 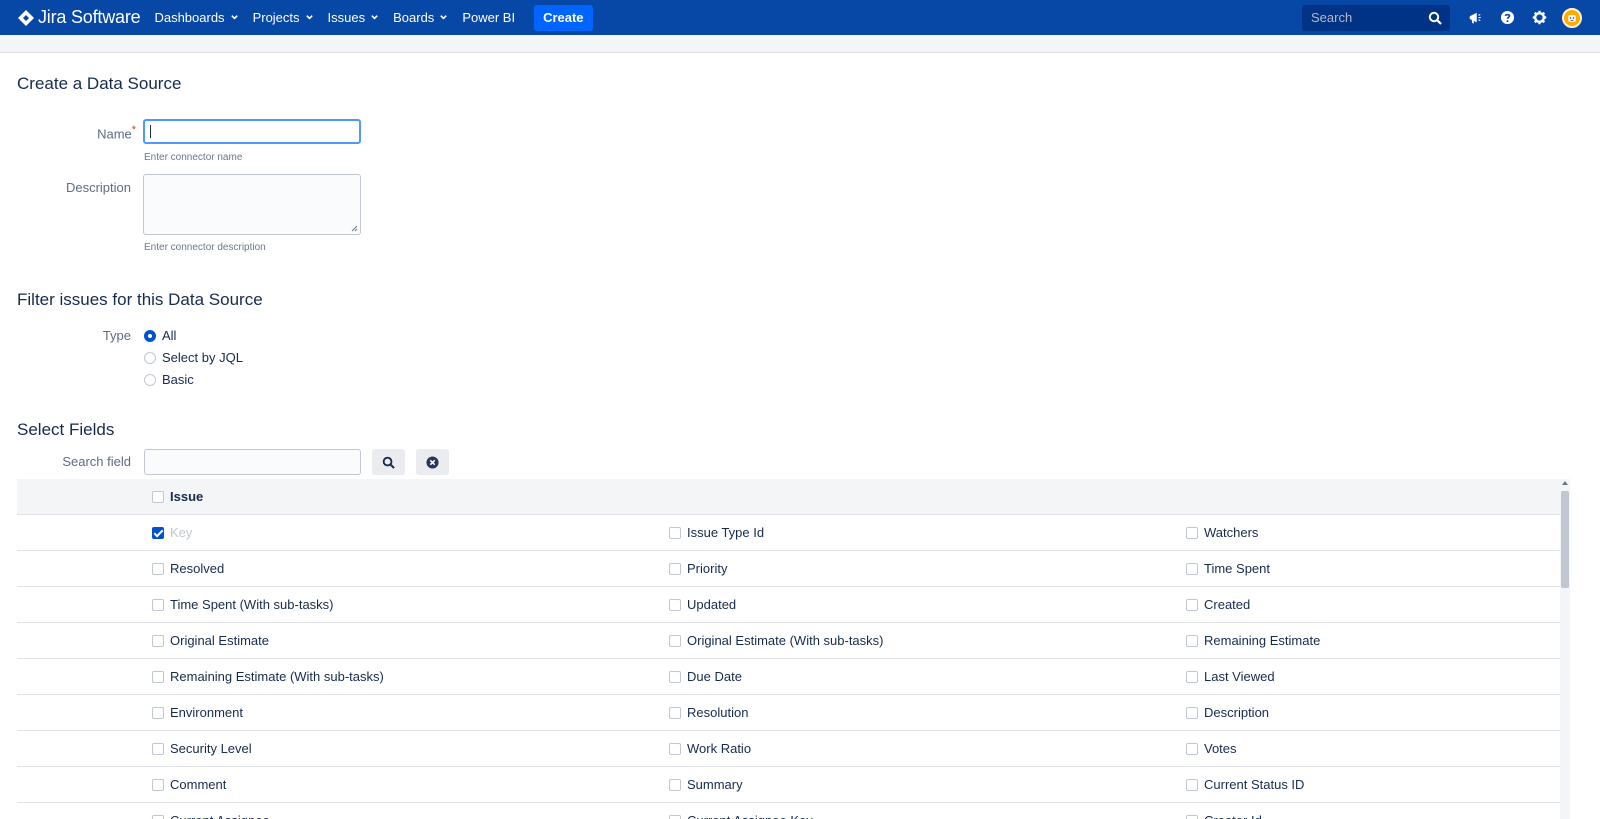 I want to click on field-search-button, so click(x=388, y=462).